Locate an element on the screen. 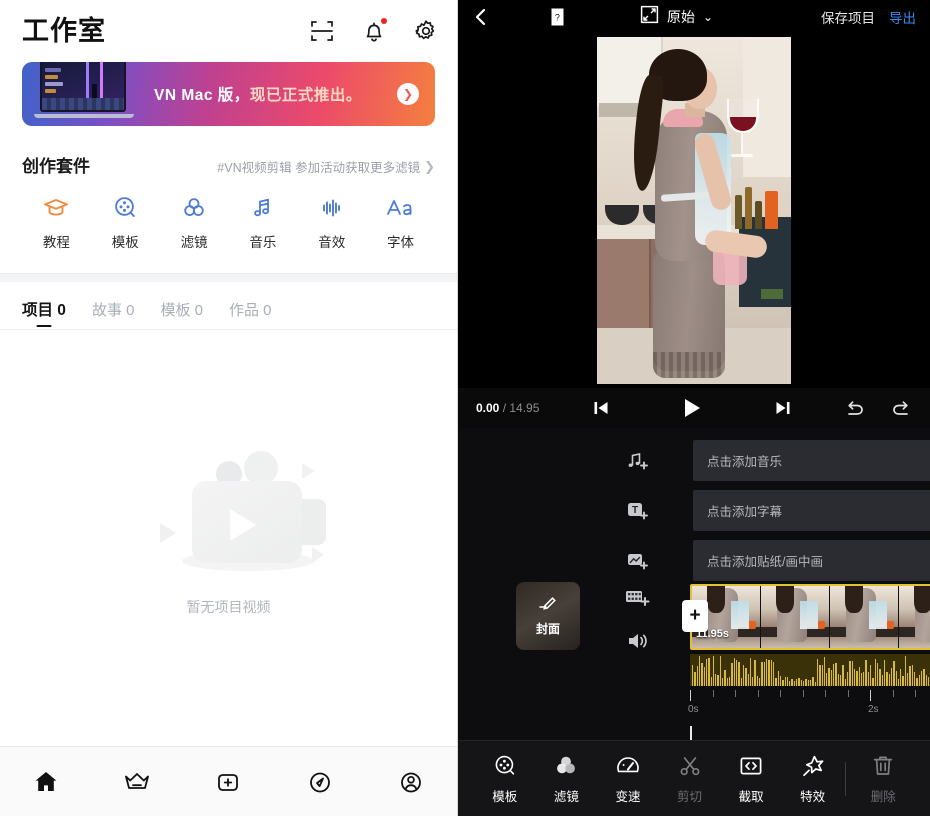 The height and width of the screenshot is (816, 930). promo-banner: VN Mac 版，现已正式推出。 ❯ is located at coordinates (228, 94).